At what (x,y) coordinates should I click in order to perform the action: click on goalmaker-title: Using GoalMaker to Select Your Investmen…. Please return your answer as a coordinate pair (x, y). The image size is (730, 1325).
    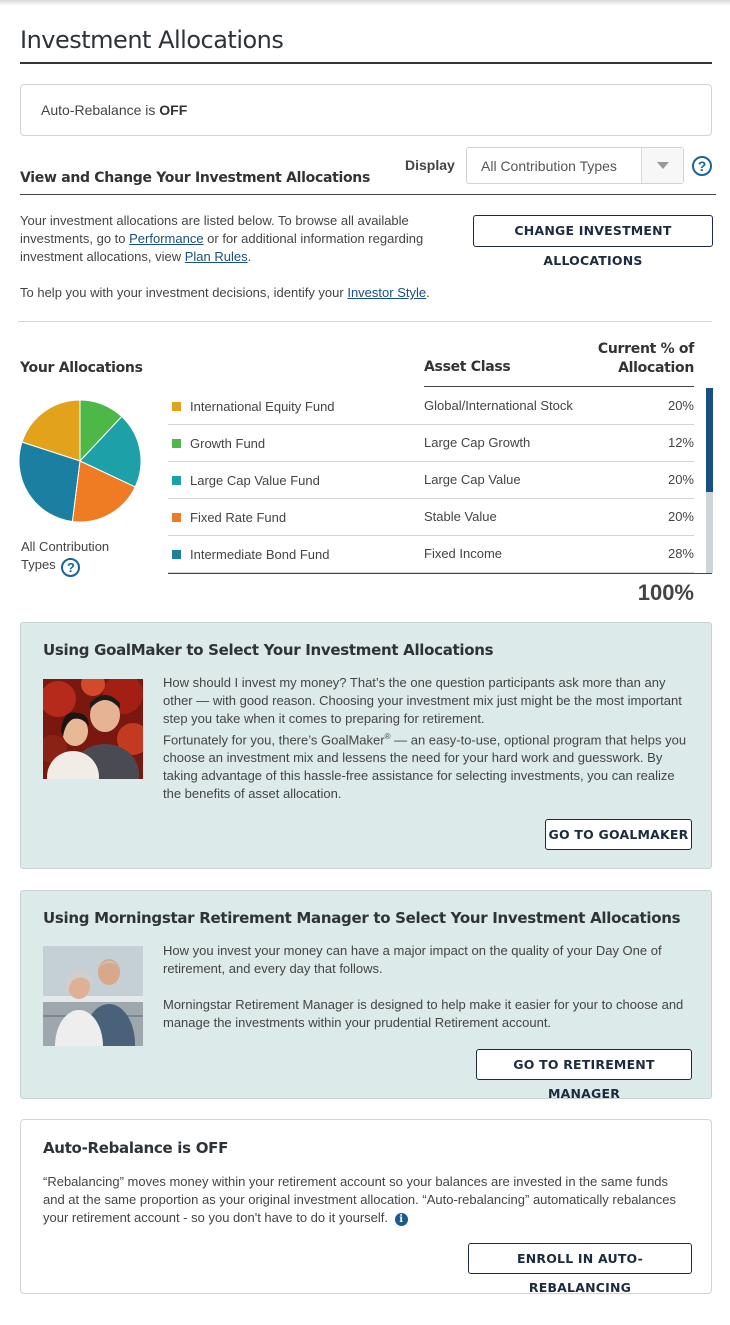
    Looking at the image, I should click on (268, 650).